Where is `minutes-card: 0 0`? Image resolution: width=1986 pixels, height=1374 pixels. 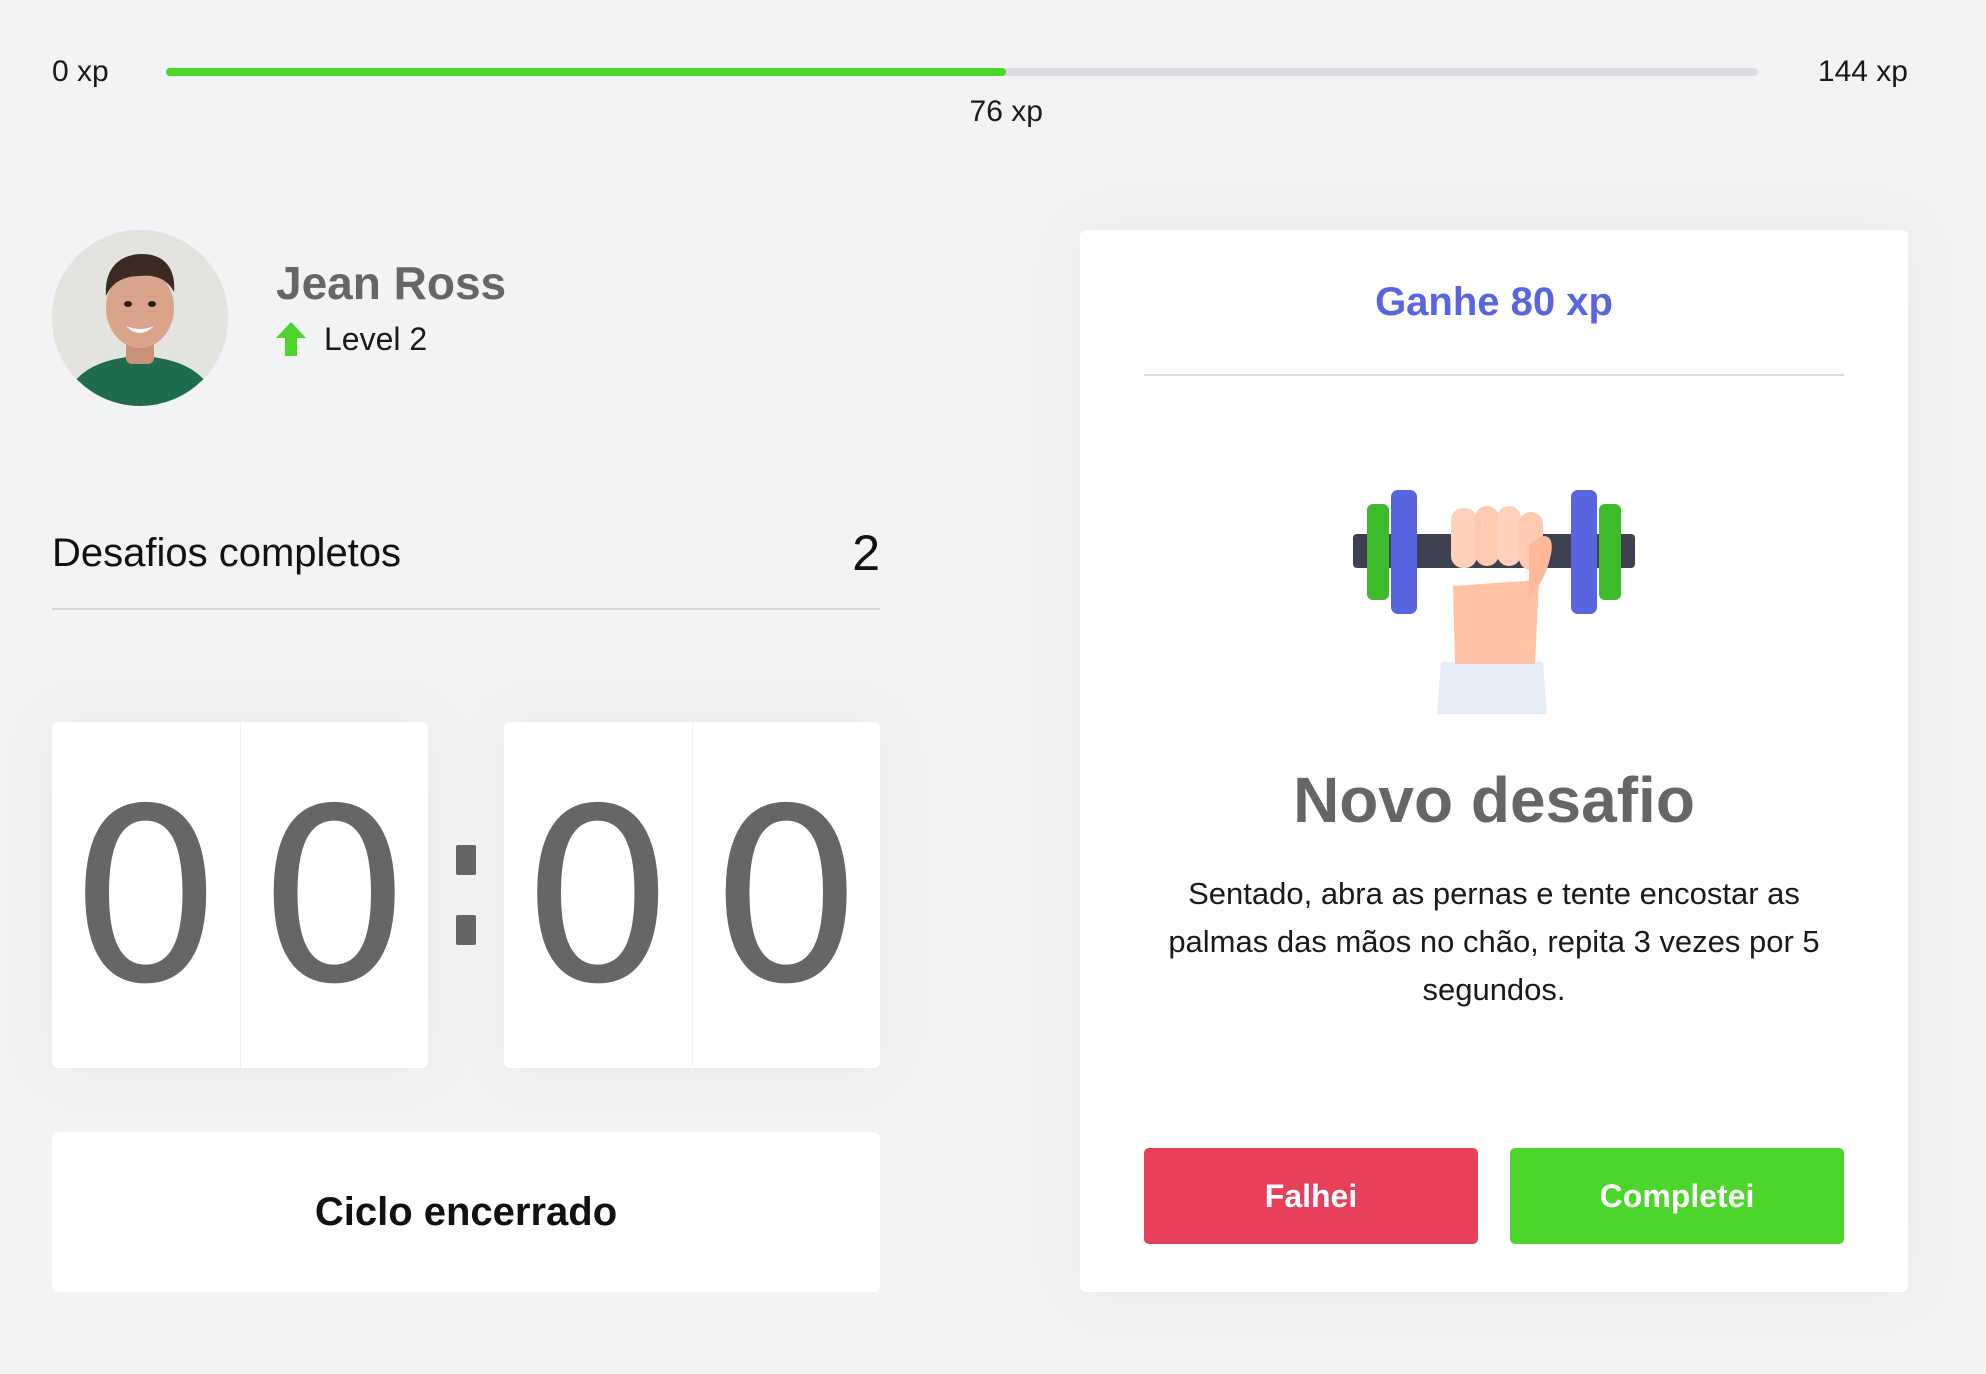
minutes-card: 0 0 is located at coordinates (240, 895).